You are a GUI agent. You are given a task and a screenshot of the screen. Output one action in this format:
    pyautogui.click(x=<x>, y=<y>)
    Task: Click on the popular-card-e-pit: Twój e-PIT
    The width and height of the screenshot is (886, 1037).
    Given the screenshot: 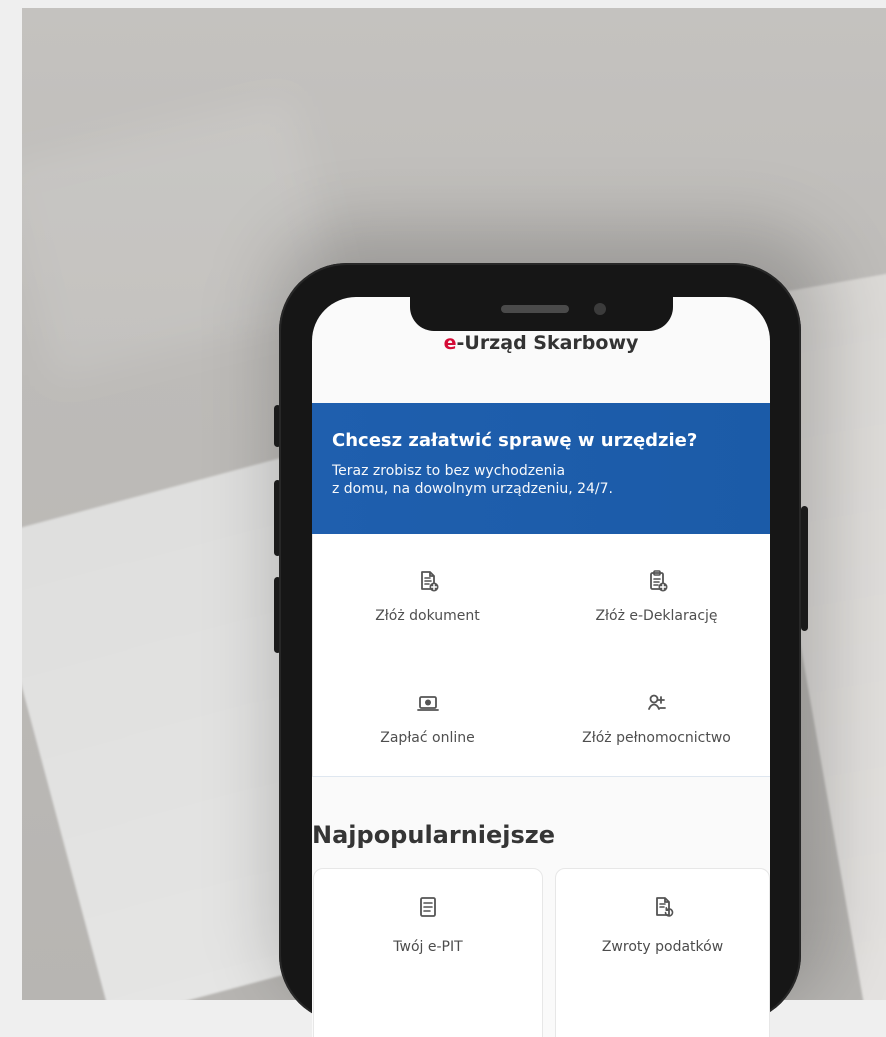 What is the action you would take?
    pyautogui.click(x=428, y=952)
    